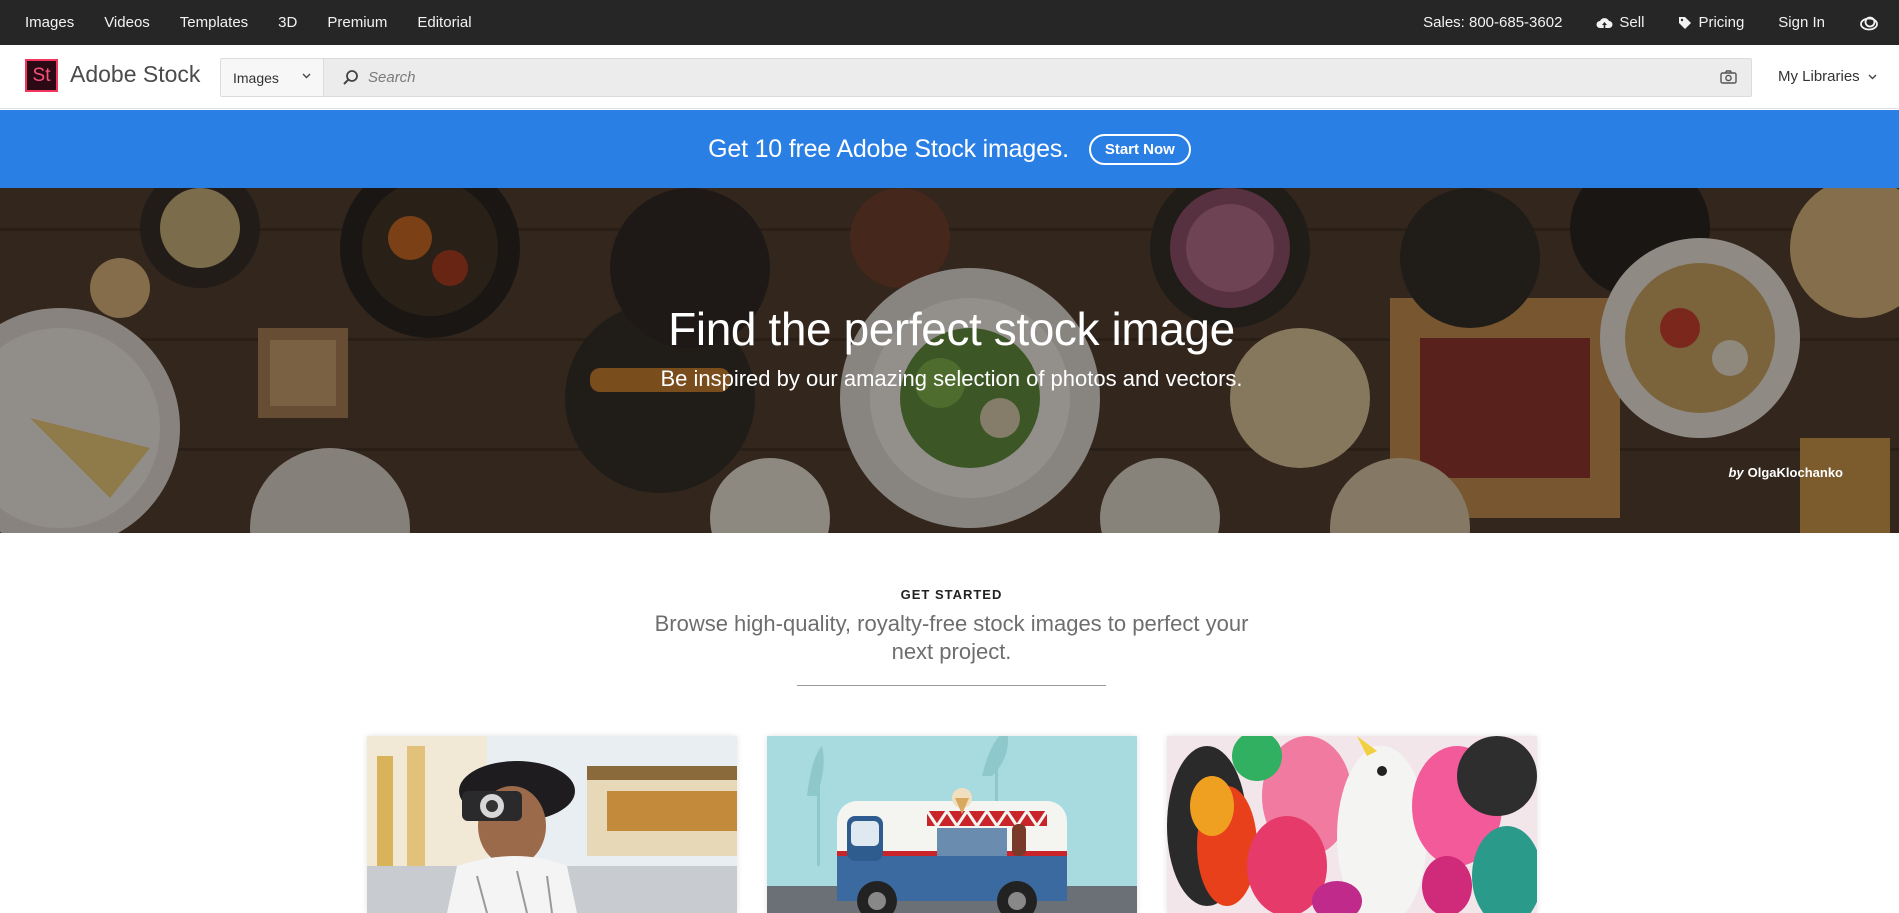  Describe the element at coordinates (888, 148) in the screenshot. I see `promo-text: Get 10 free Adobe Stock images.` at that location.